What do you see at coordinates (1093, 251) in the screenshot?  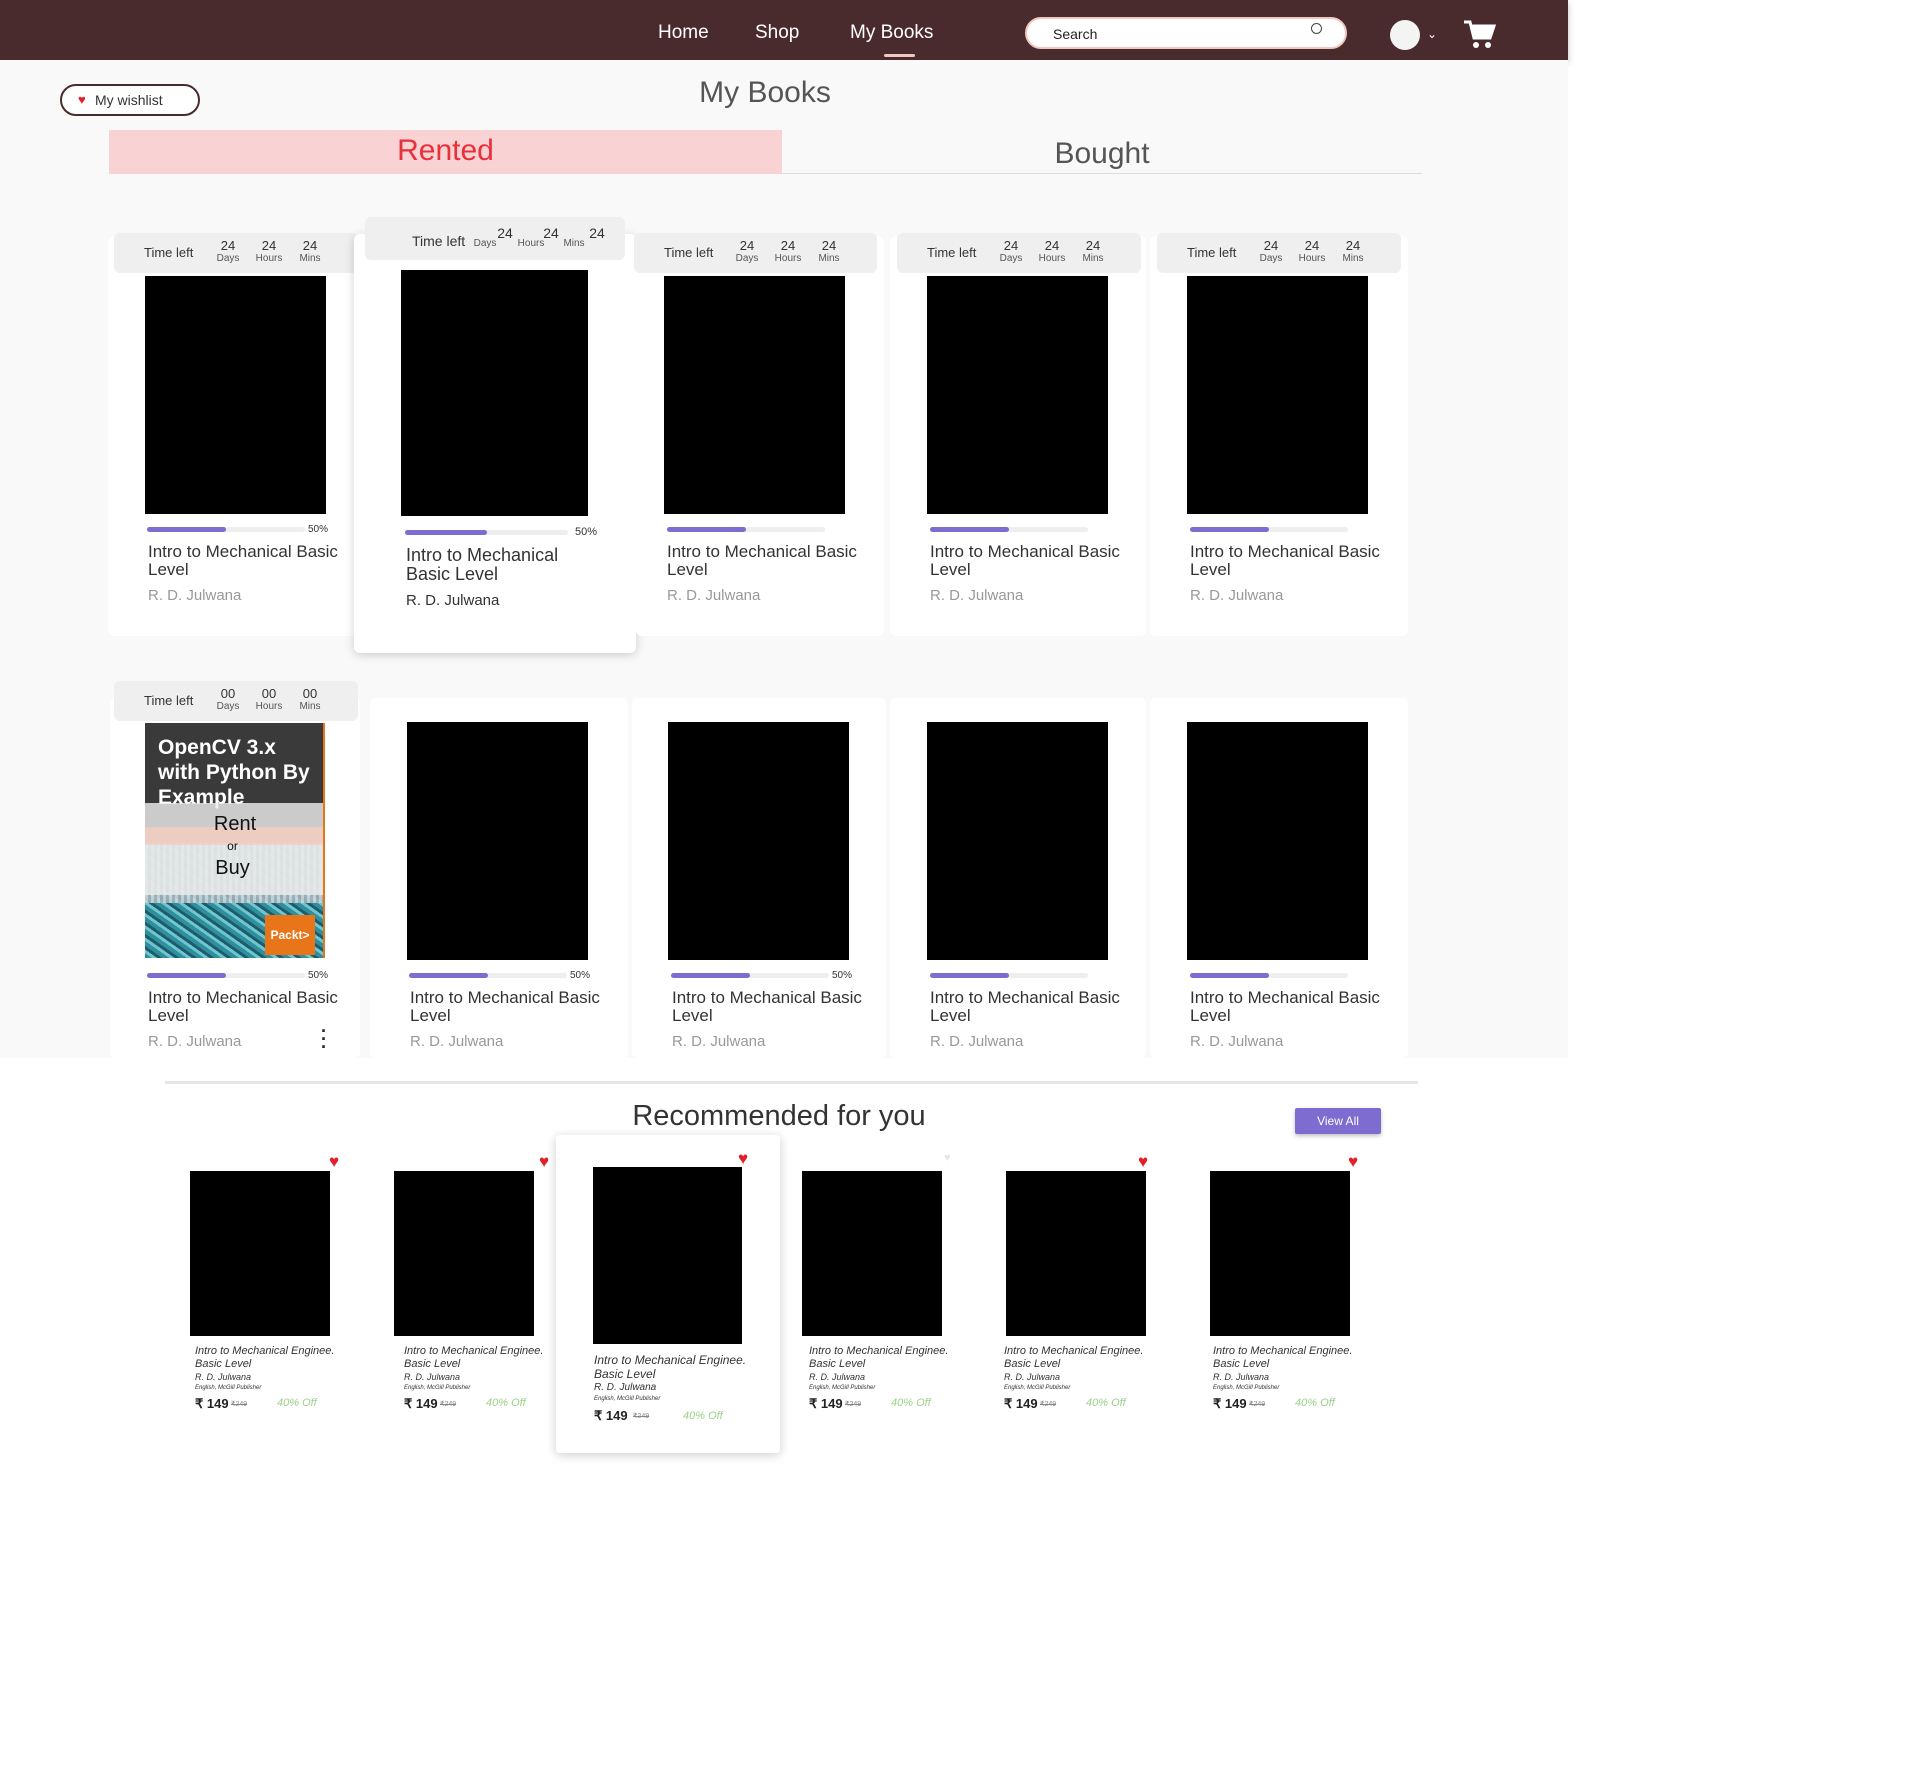 I see `mins-counter: 24 Mins` at bounding box center [1093, 251].